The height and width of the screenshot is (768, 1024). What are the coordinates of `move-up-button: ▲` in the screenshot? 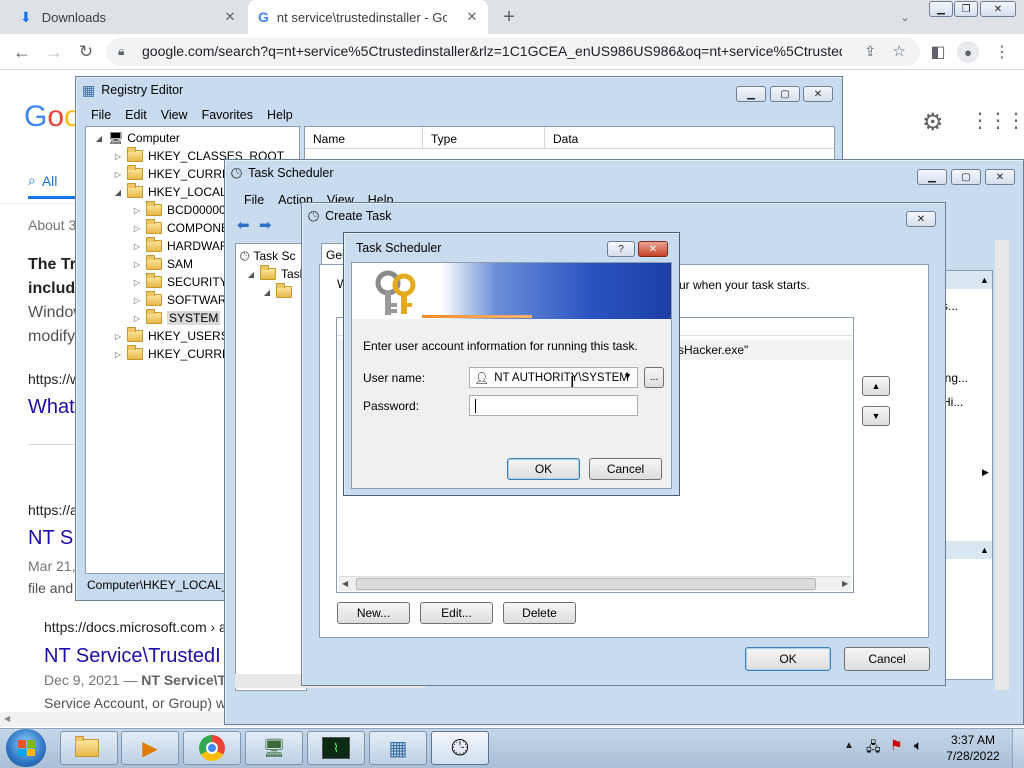 It's located at (876, 386).